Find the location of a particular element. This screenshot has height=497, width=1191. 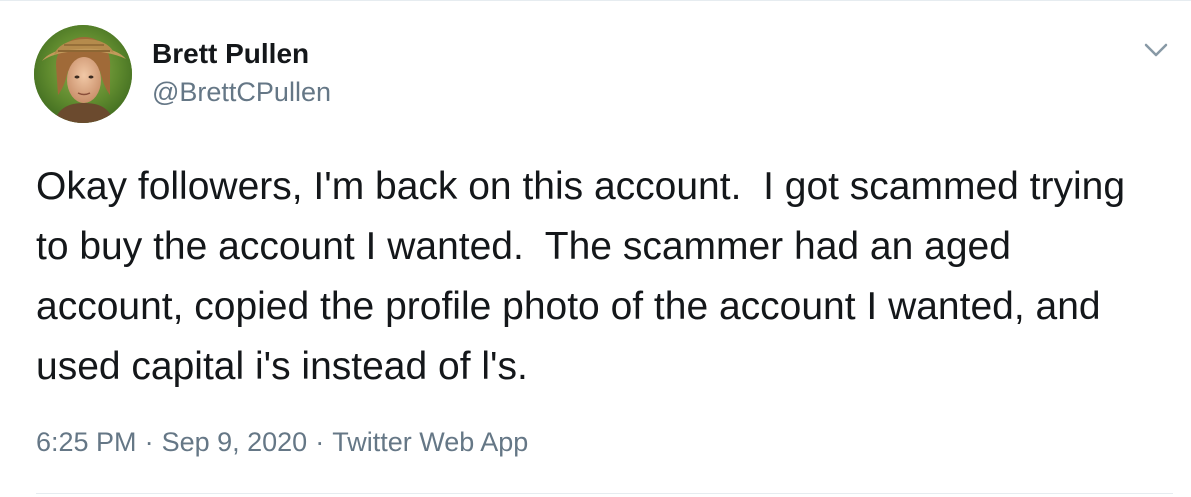

tweet-metadata: 6:25 PM · Sep 9, 2020 · Twitter Web App is located at coordinates (282, 442).